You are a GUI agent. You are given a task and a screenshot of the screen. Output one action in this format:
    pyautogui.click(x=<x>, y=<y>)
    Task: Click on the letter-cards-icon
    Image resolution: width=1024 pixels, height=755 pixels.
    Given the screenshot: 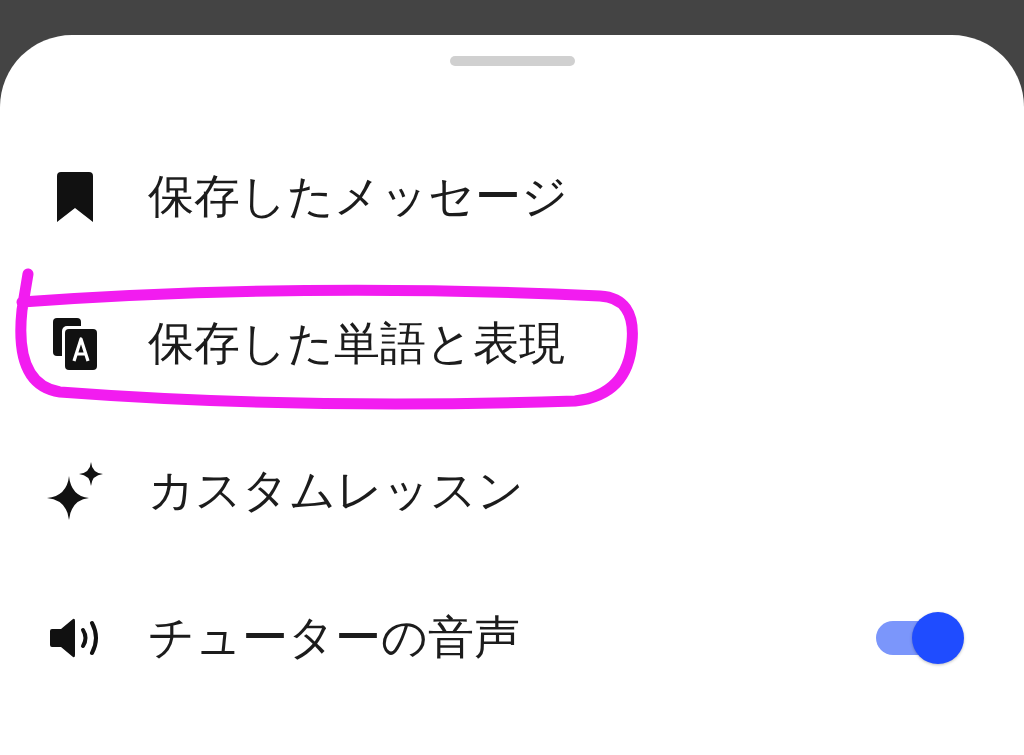 What is the action you would take?
    pyautogui.click(x=75, y=343)
    